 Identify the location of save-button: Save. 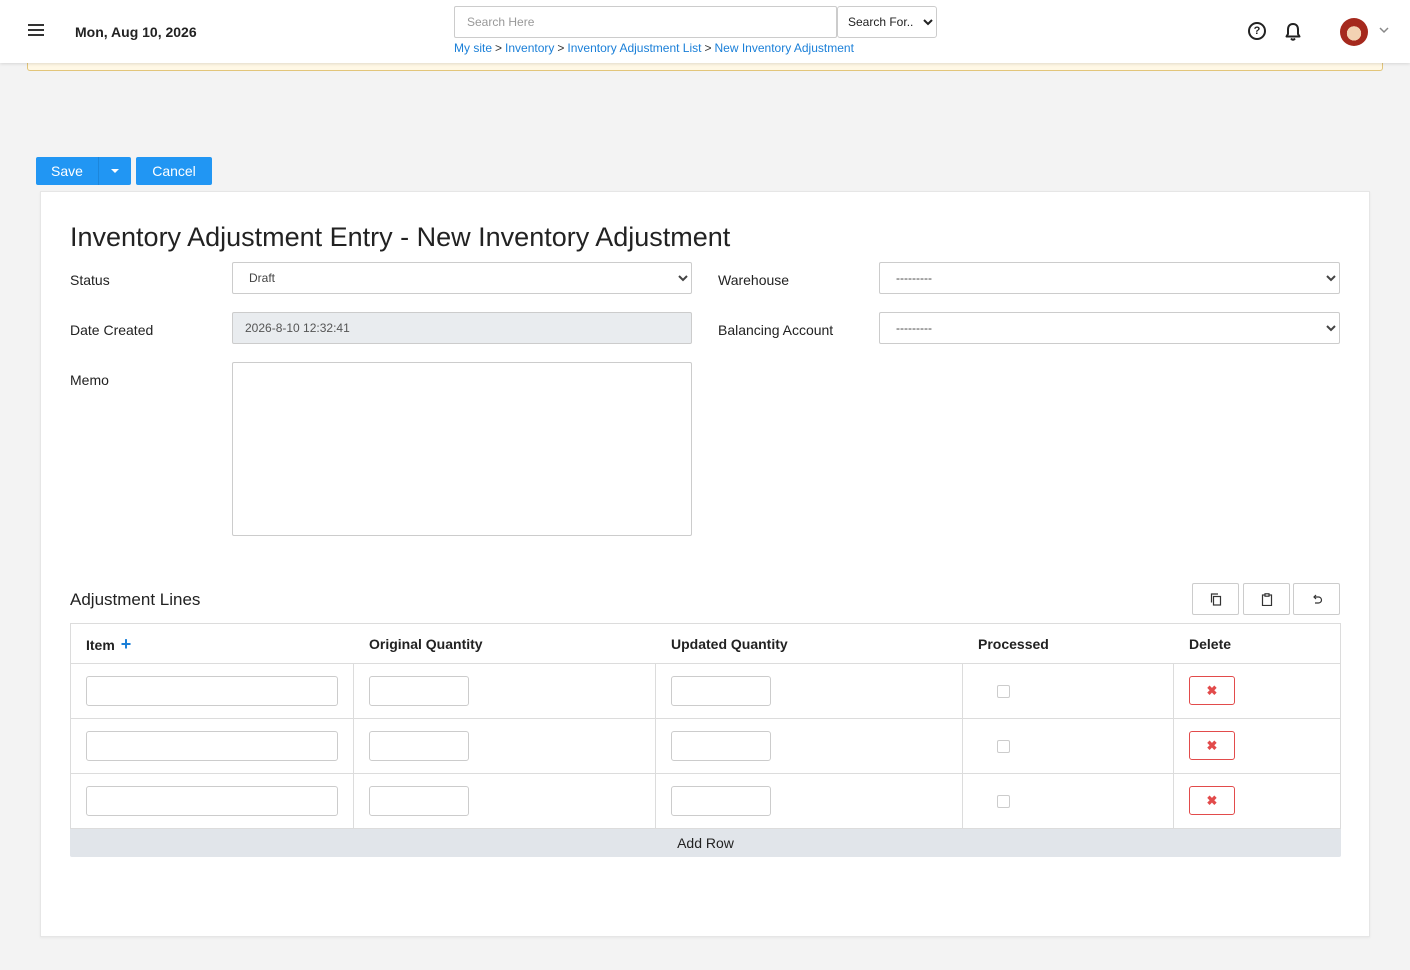
(67, 171).